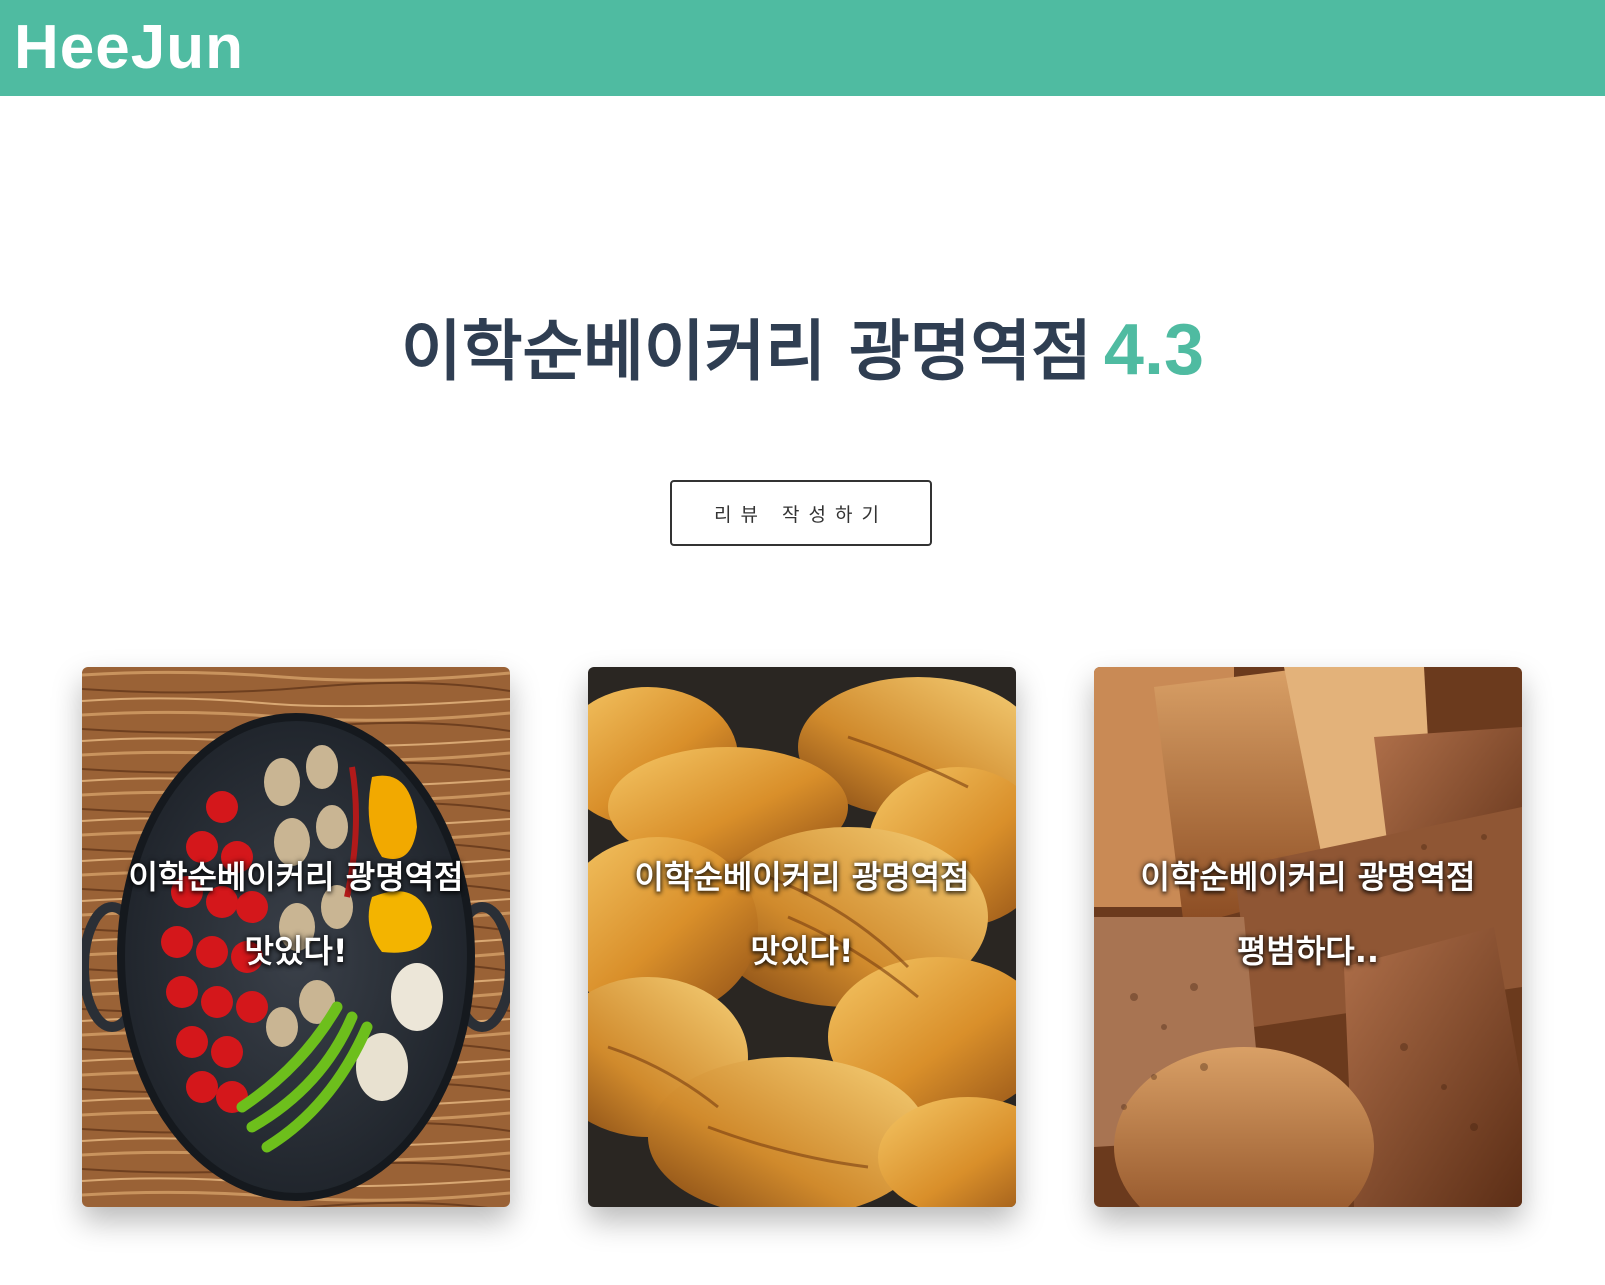 This screenshot has height=1285, width=1605. Describe the element at coordinates (801, 513) in the screenshot. I see `write-review-button: 리뷰 작성하기` at that location.